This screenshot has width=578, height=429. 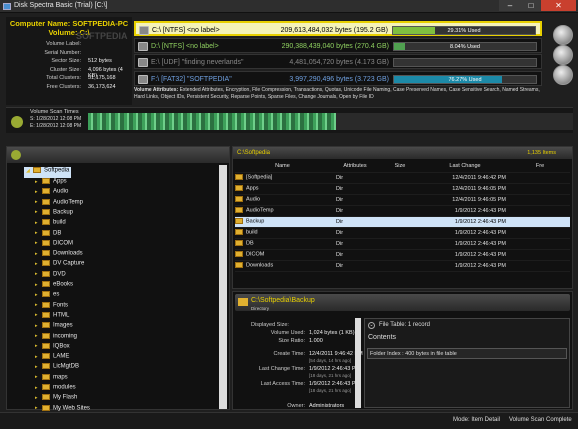 I want to click on contents-label: Contents, so click(x=382, y=337).